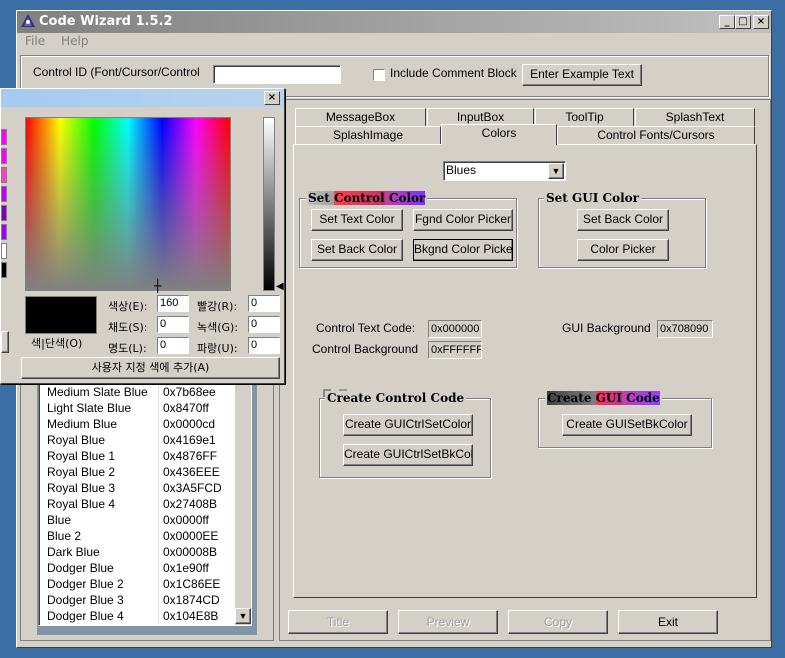 This screenshot has height=658, width=785. I want to click on title-part-control: Control, so click(359, 198).